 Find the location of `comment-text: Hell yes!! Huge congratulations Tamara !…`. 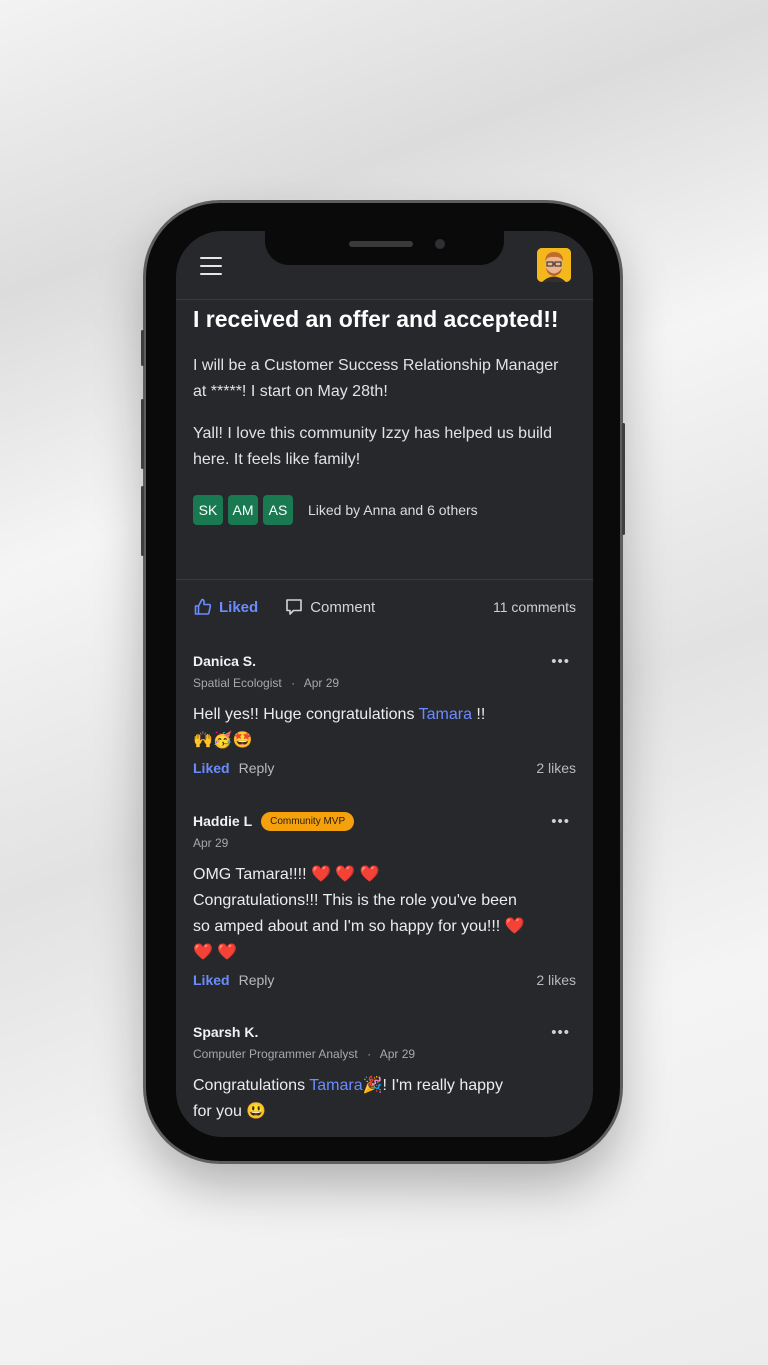

comment-text: Hell yes!! Huge congratulations Tamara !… is located at coordinates (384, 728).